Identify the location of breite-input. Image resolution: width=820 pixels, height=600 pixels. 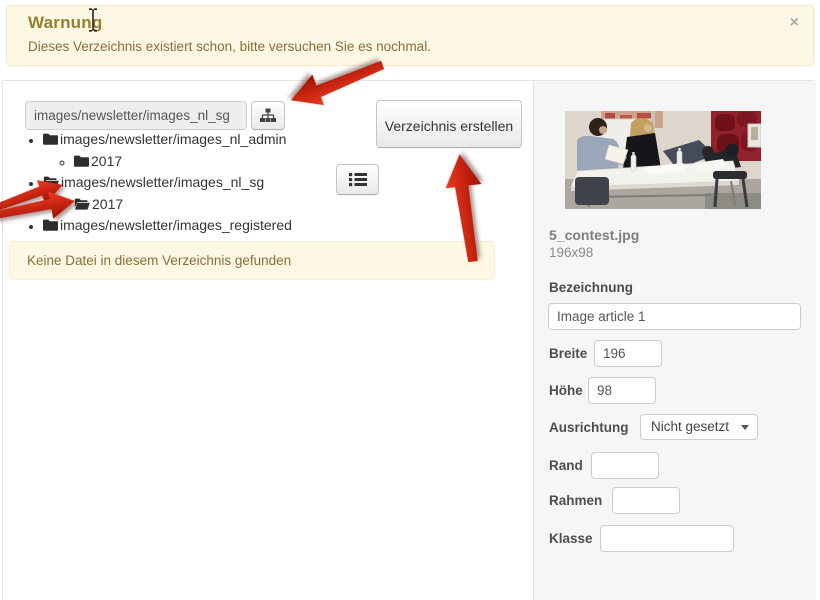
(628, 353).